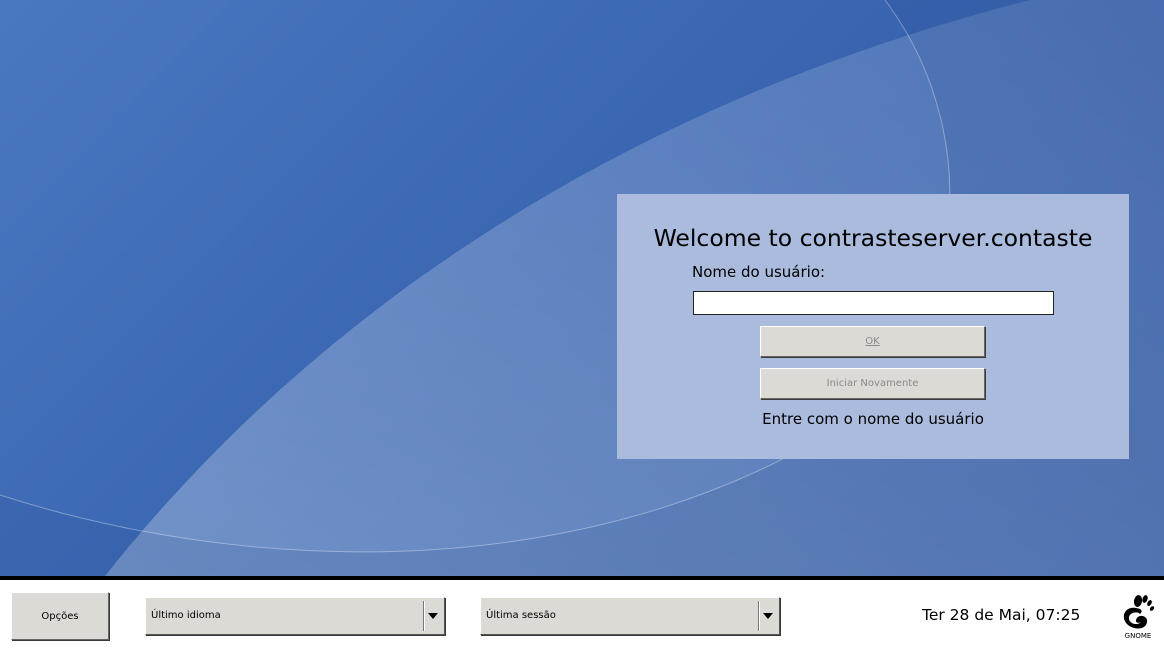 The height and width of the screenshot is (652, 1164). Describe the element at coordinates (295, 616) in the screenshot. I see `language-select: Último idioma` at that location.